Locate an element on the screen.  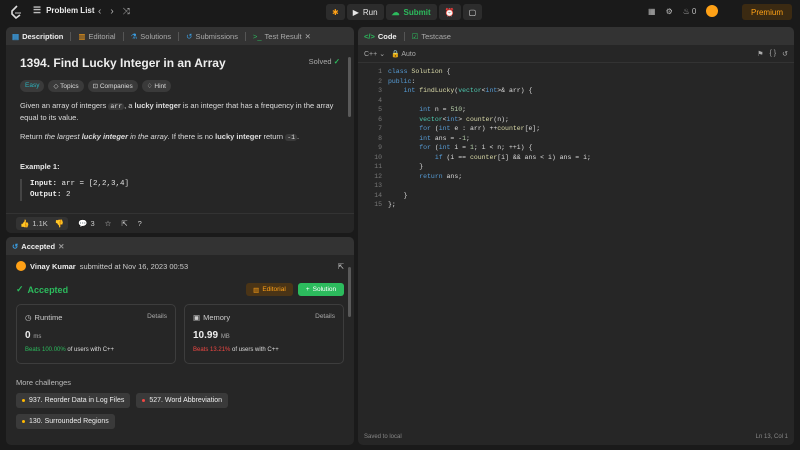
language-select: C++ ⌄ is located at coordinates (374, 54).